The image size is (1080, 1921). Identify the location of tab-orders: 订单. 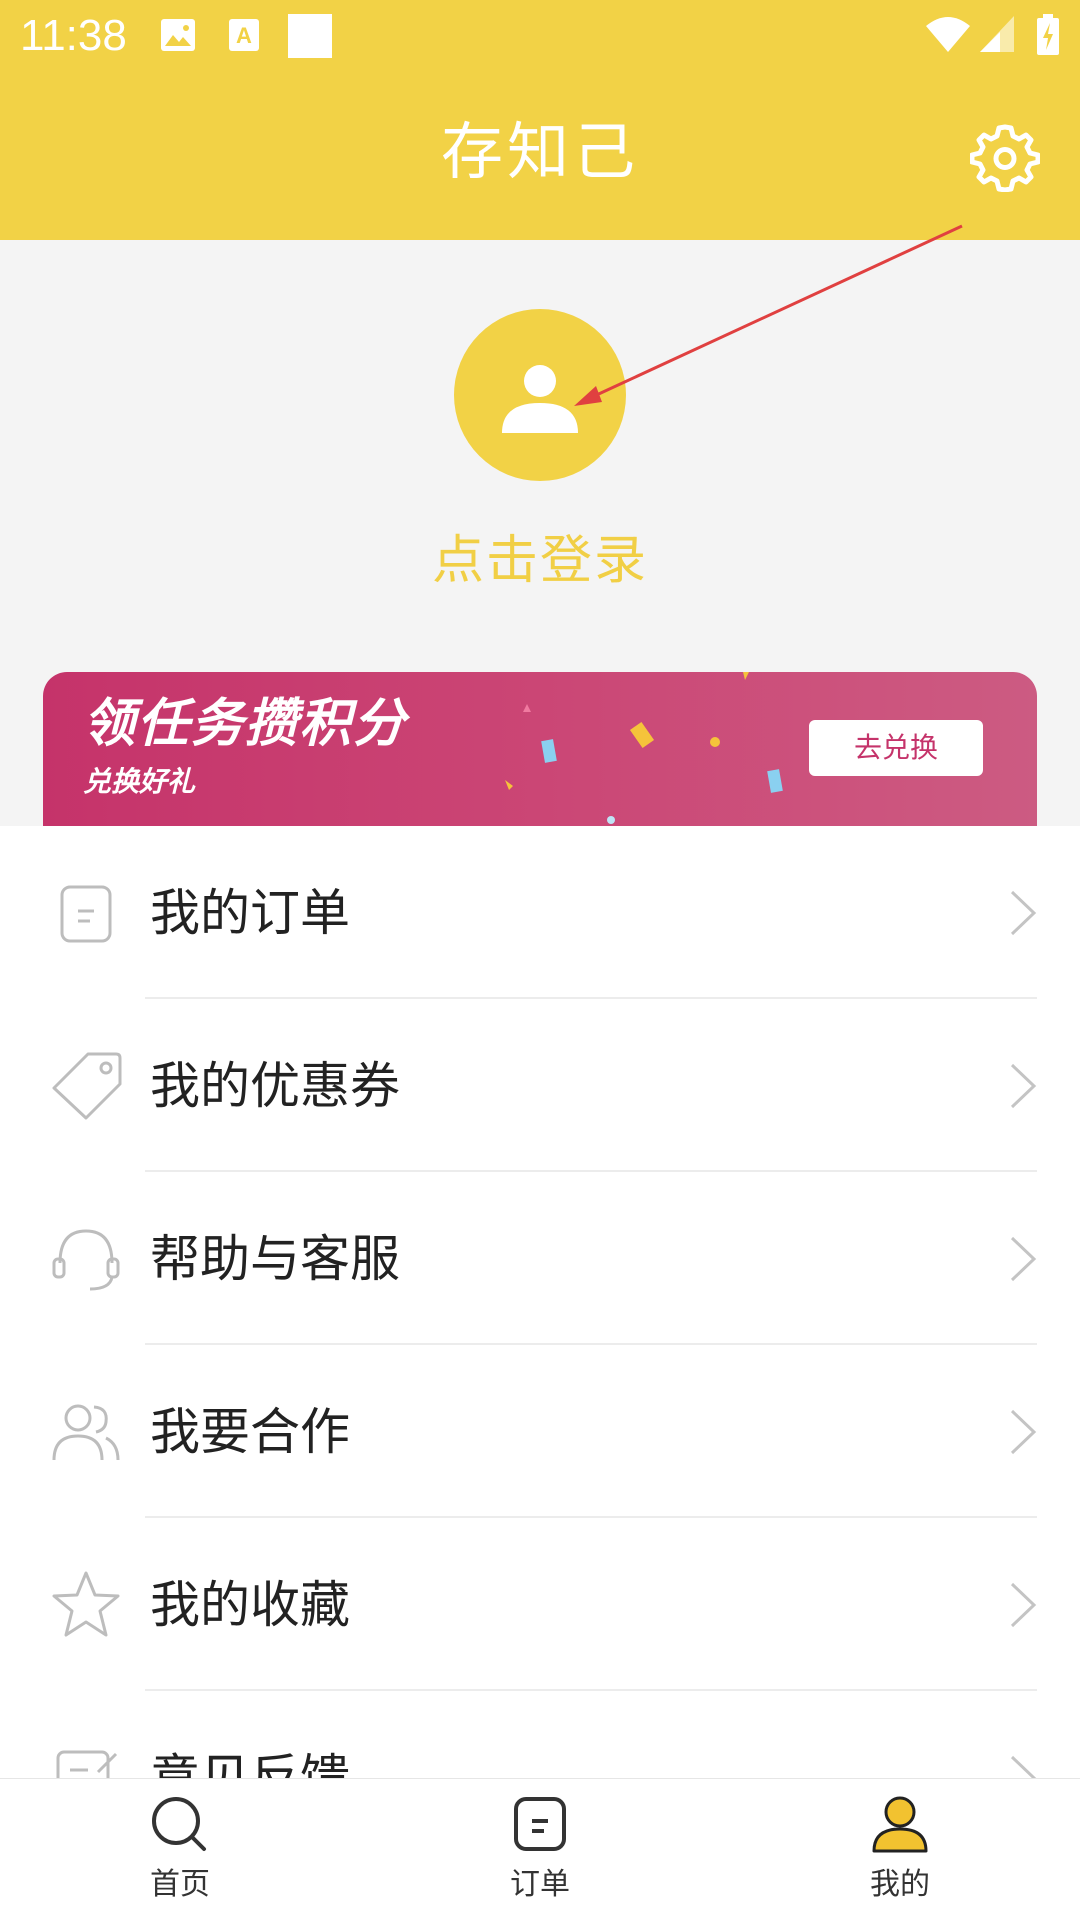
(540, 1850).